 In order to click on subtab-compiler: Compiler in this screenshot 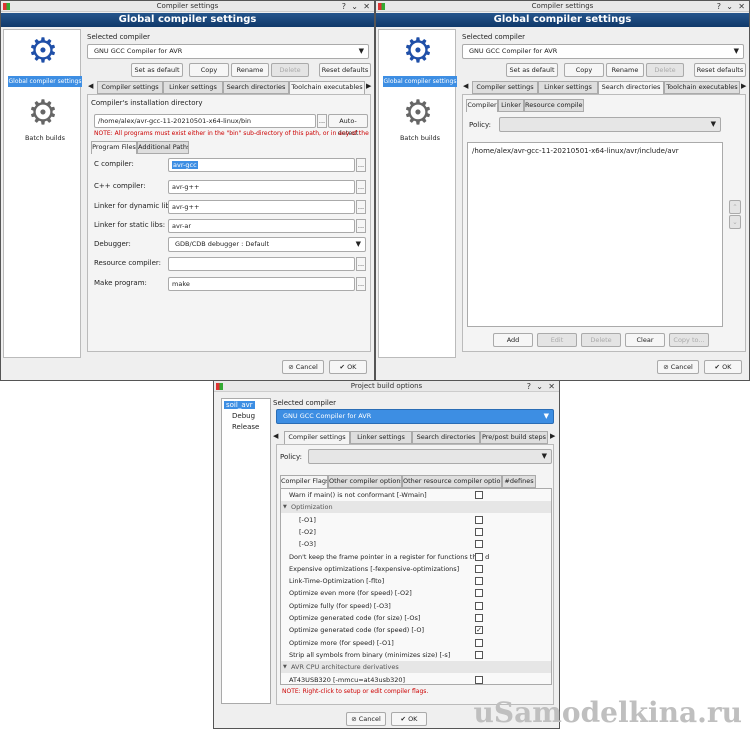, I will do `click(482, 105)`.